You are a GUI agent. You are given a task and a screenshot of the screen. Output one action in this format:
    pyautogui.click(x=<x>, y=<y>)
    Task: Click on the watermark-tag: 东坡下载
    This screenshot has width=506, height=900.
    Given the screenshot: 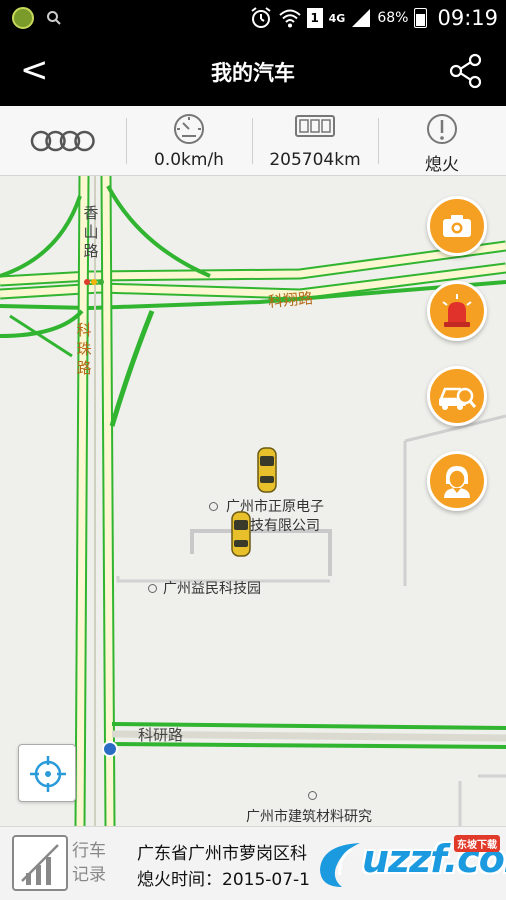 What is the action you would take?
    pyautogui.click(x=477, y=843)
    